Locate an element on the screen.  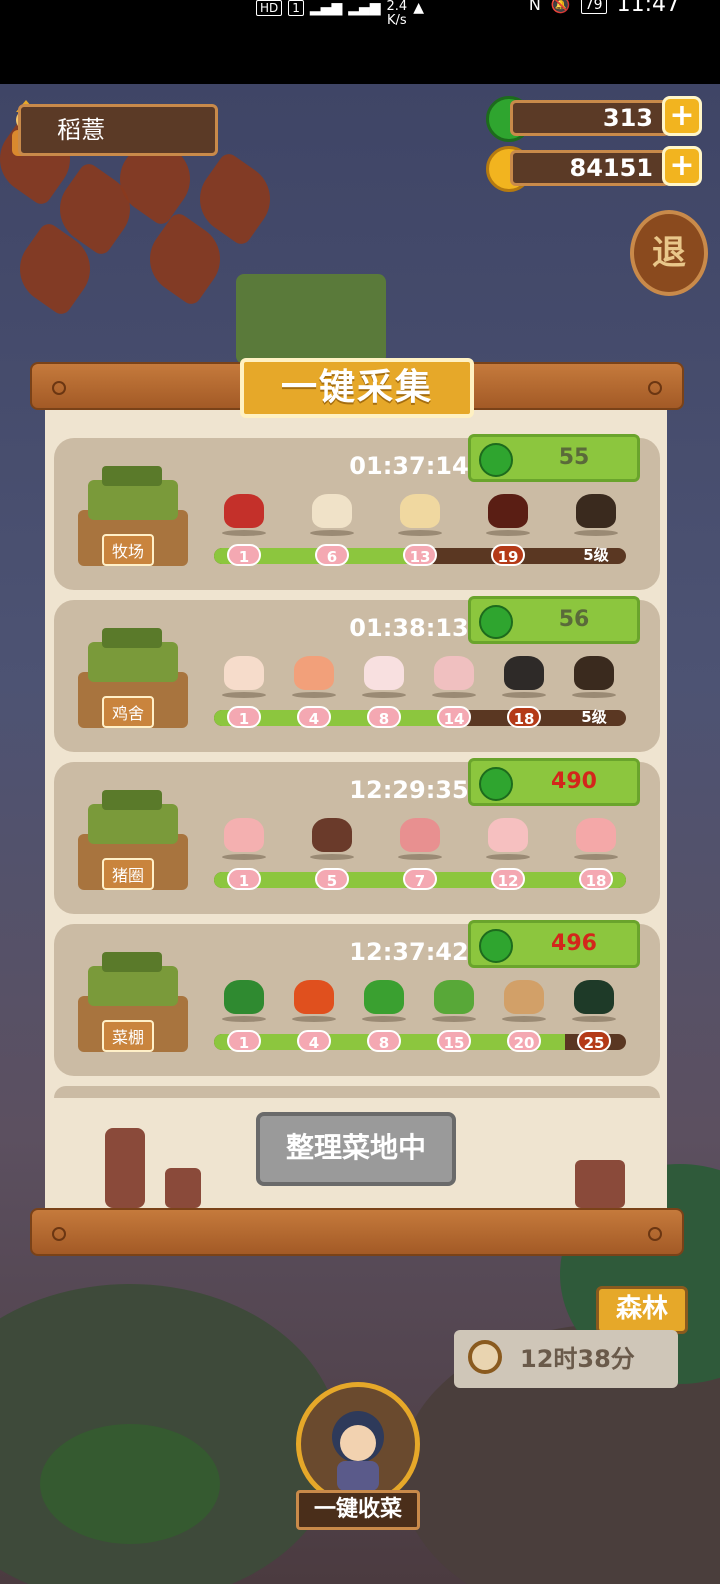
add-coins-button: + is located at coordinates (682, 166).